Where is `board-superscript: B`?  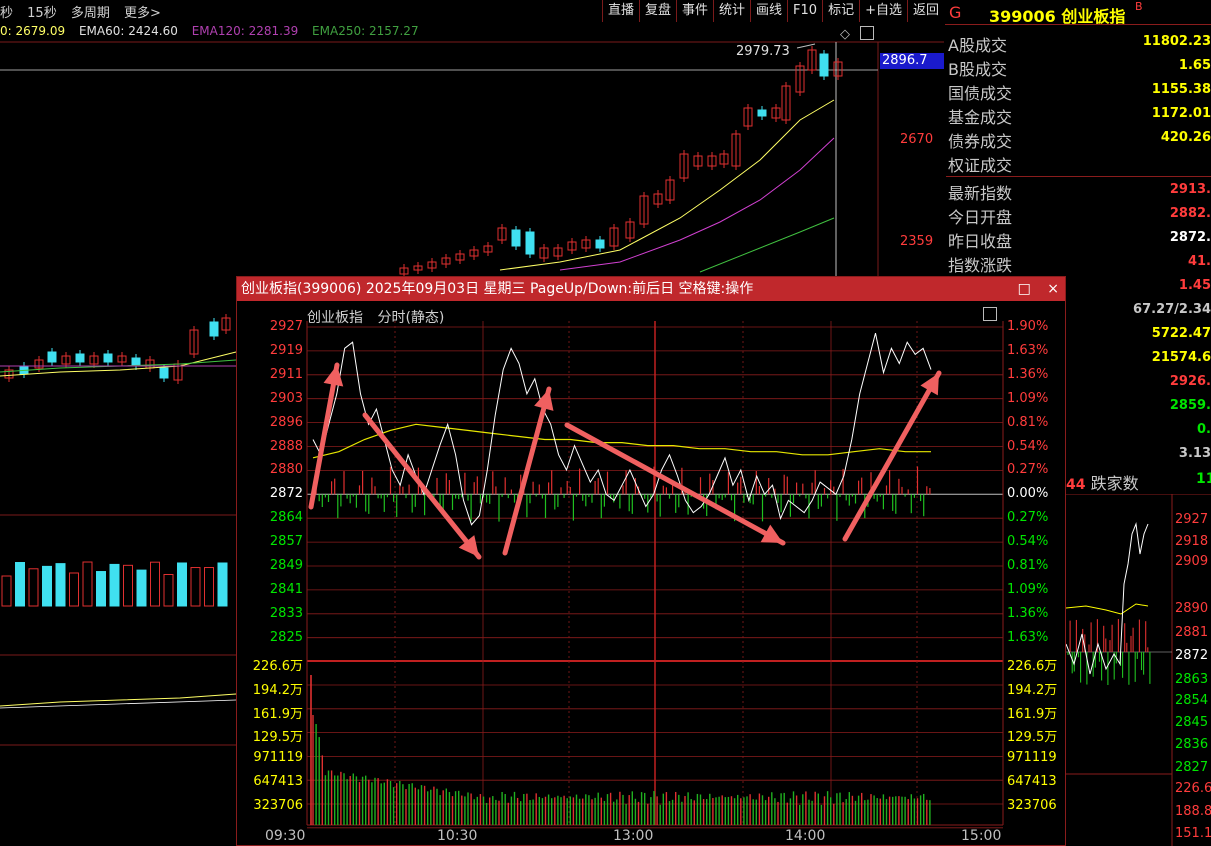
board-superscript: B is located at coordinates (1139, 6).